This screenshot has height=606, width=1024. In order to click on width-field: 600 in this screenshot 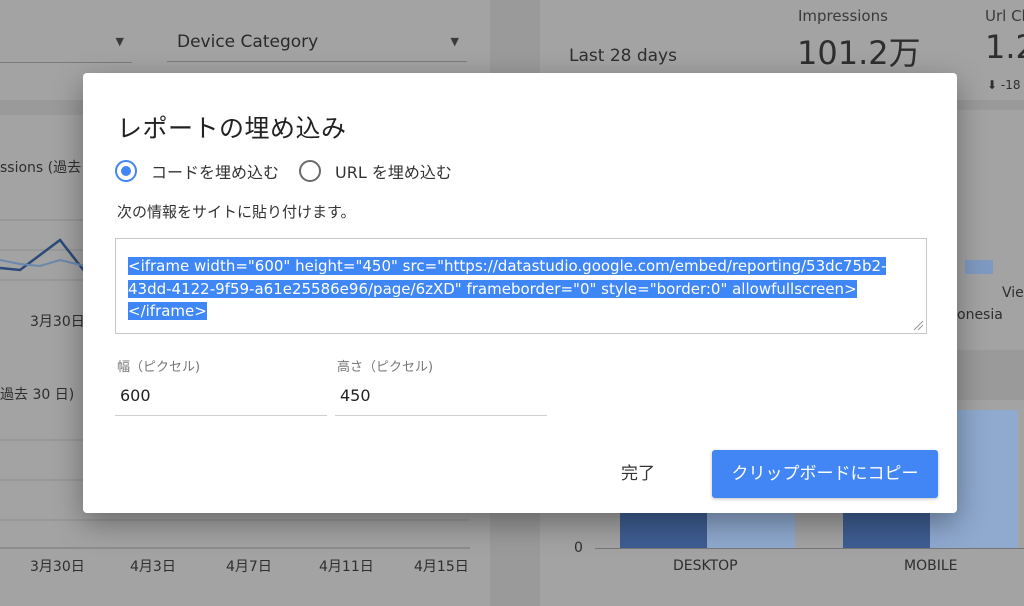, I will do `click(221, 399)`.